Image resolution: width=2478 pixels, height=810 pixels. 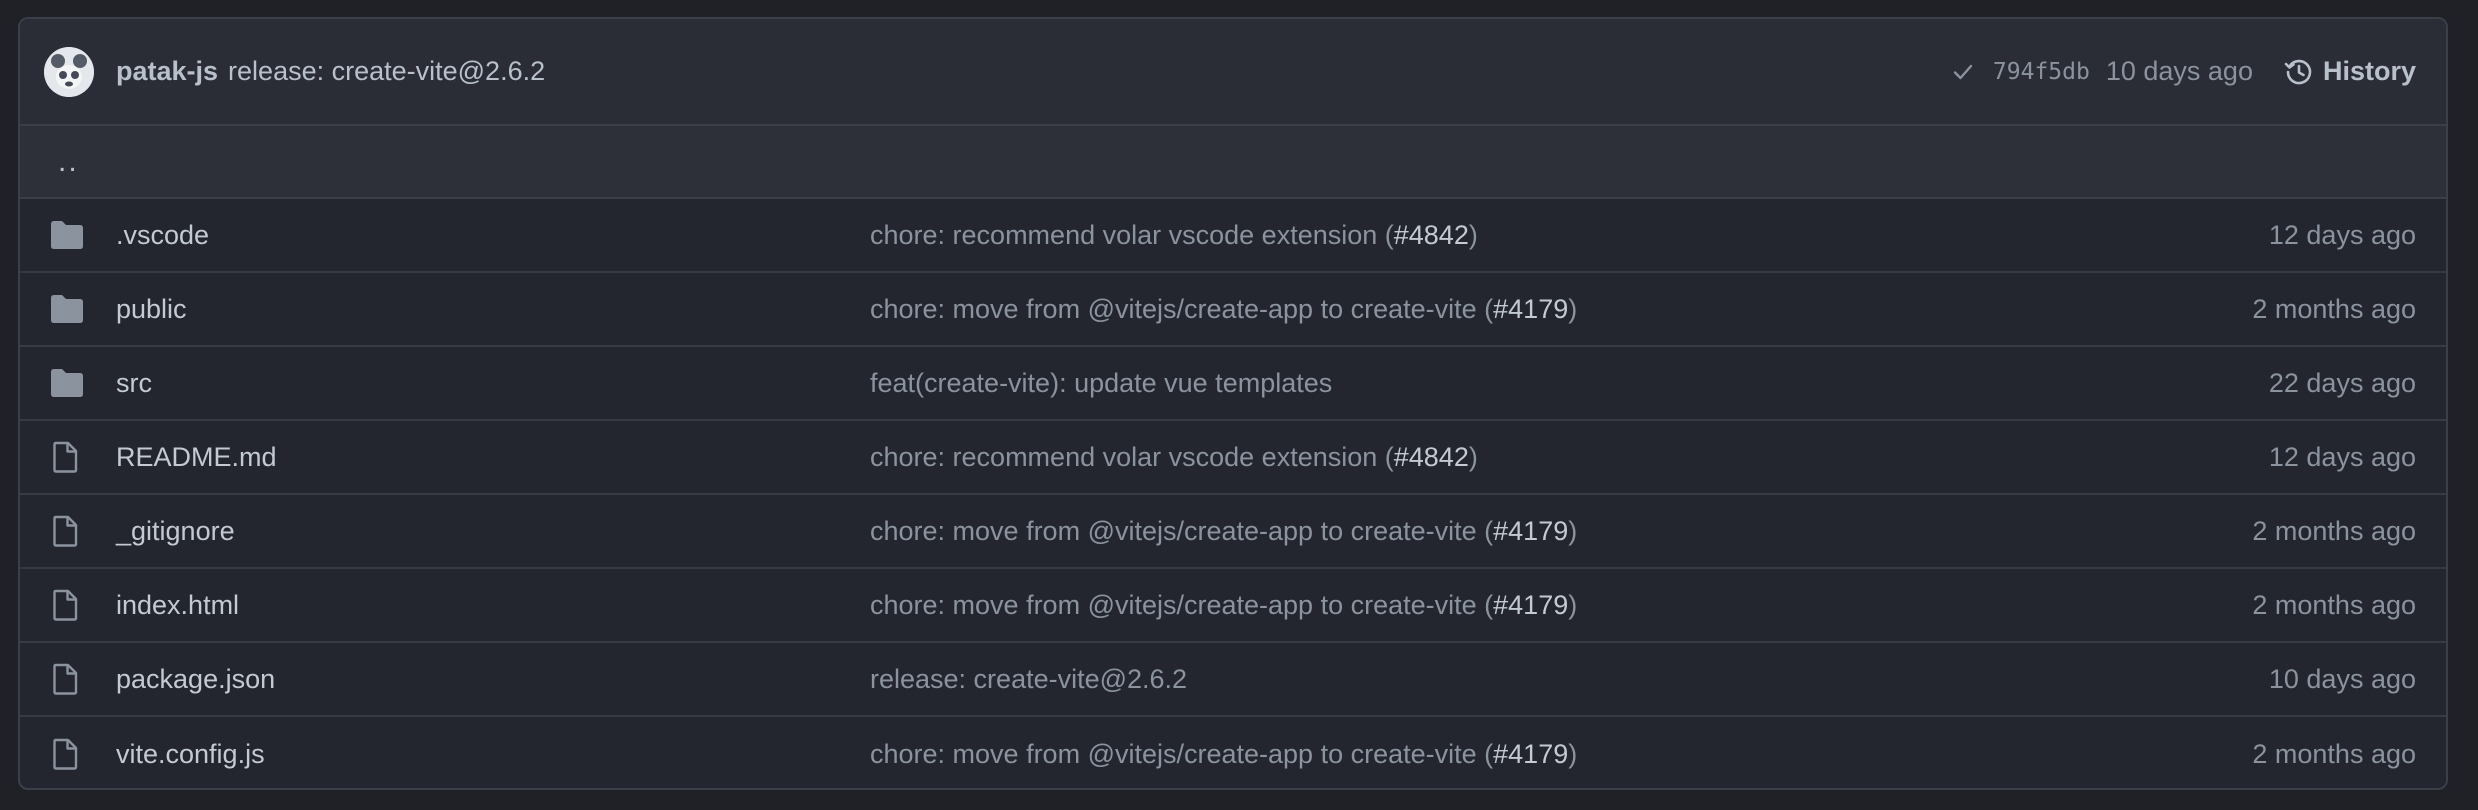 I want to click on file-name-link: _gitignore, so click(x=175, y=531).